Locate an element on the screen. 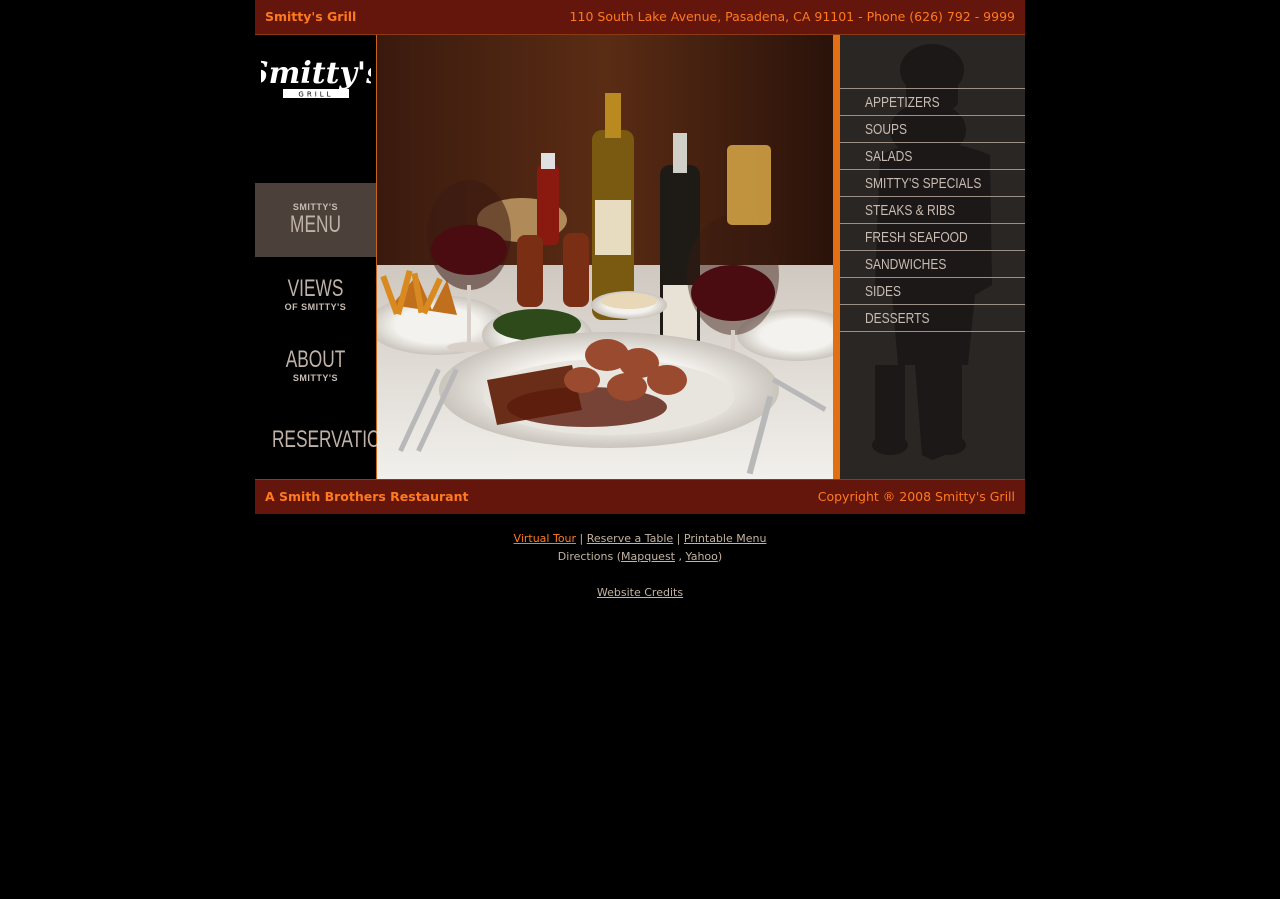 The width and height of the screenshot is (1280, 899). nav-views-button: VIEWS OF SMITTY'S is located at coordinates (315, 294).